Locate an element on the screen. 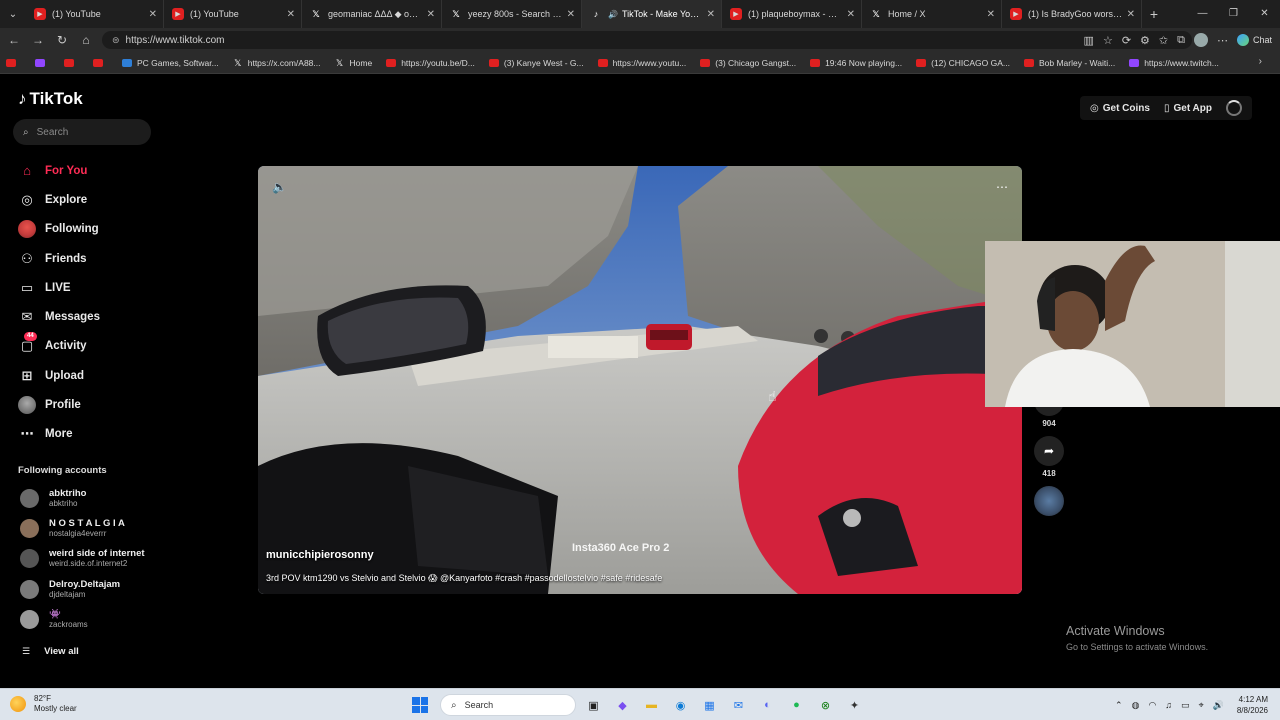 The height and width of the screenshot is (720, 1280). music-disc-icon is located at coordinates (1049, 501).